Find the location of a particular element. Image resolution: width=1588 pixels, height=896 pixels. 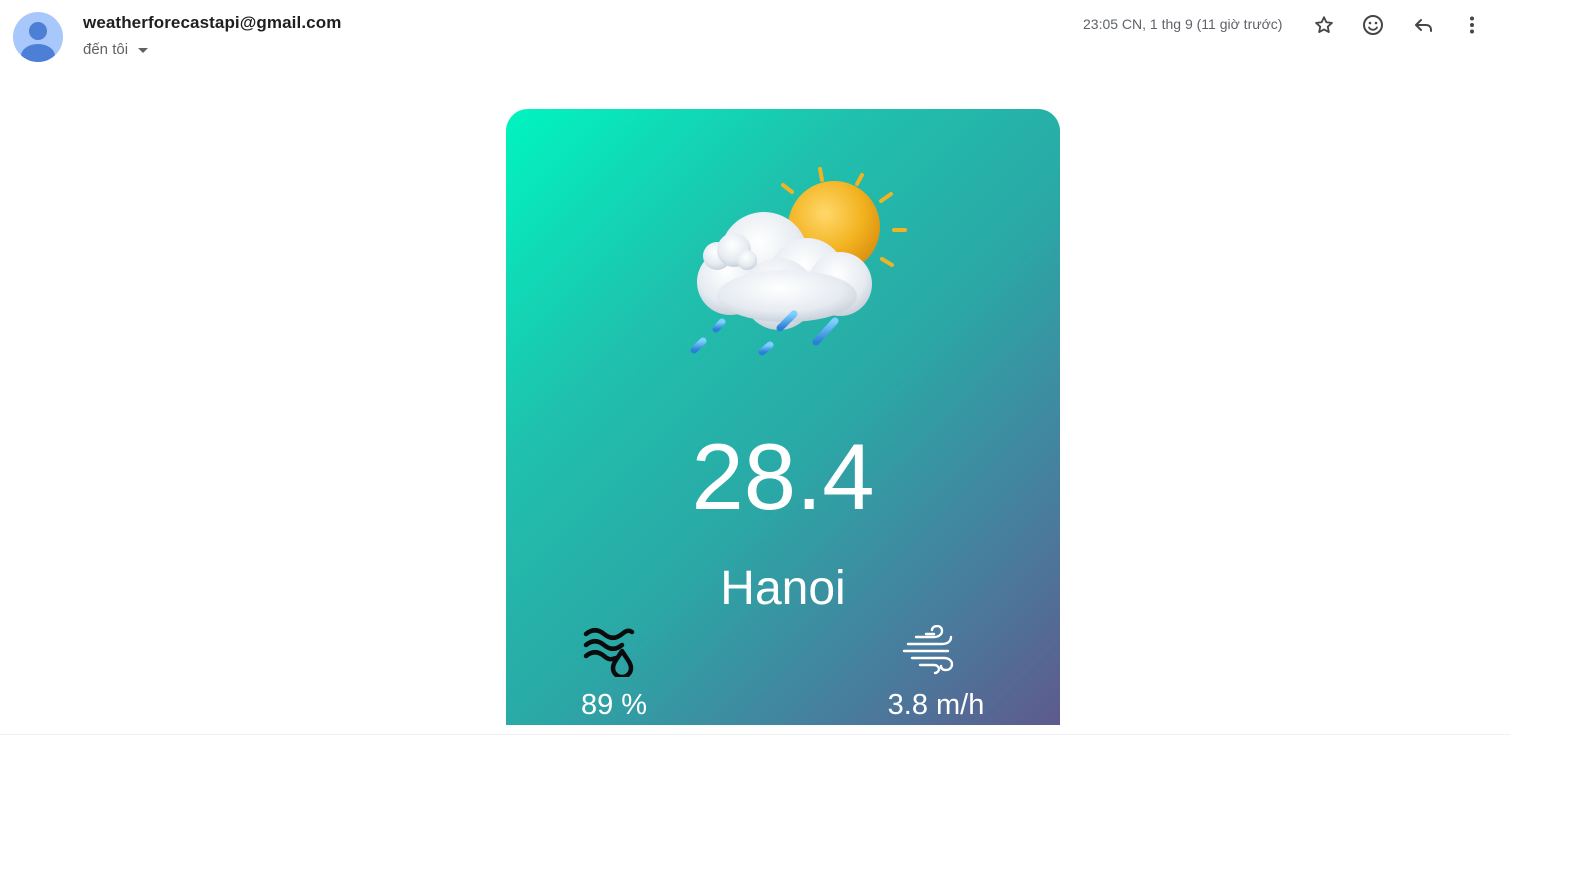

sun-cloud-rain-icon is located at coordinates (798, 261).